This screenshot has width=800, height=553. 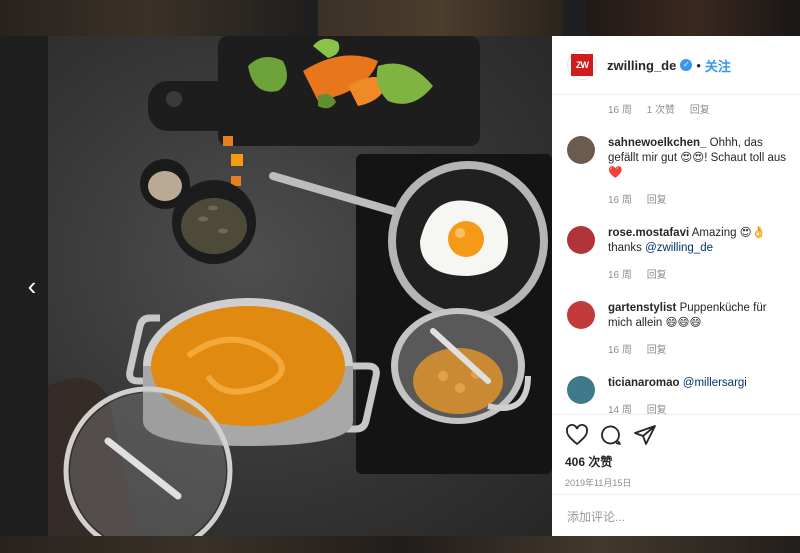 What do you see at coordinates (679, 248) in the screenshot?
I see `comment-mention: @zwilling_de` at bounding box center [679, 248].